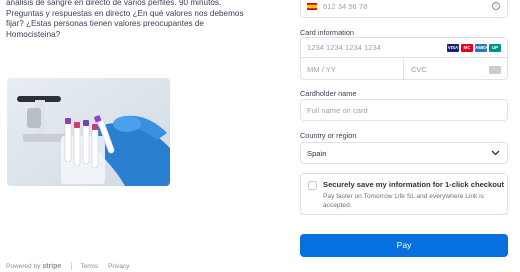  What do you see at coordinates (88, 132) in the screenshot?
I see `product-image` at bounding box center [88, 132].